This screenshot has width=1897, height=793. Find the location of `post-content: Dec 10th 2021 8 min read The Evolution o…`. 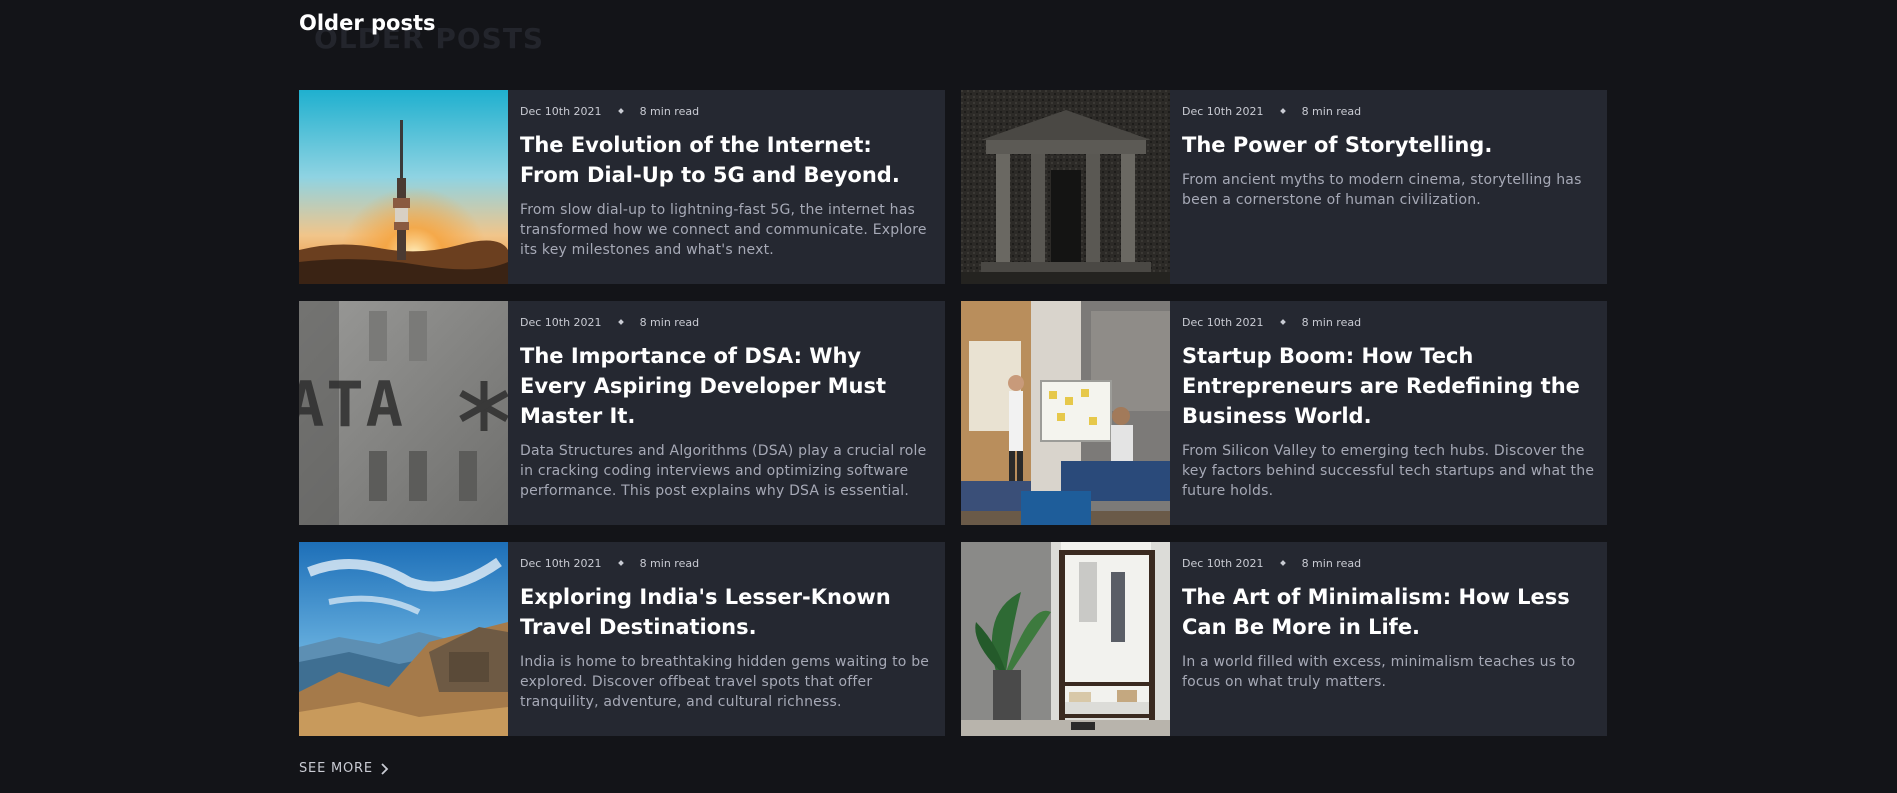

post-content: Dec 10th 2021 8 min read The Evolution o… is located at coordinates (726, 187).